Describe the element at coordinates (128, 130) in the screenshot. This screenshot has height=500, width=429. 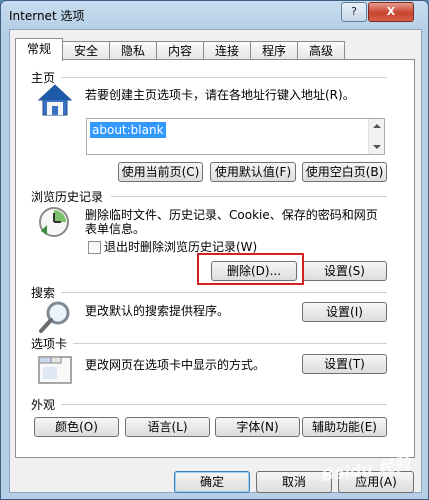
I see `home-url-value: about:blank` at that location.